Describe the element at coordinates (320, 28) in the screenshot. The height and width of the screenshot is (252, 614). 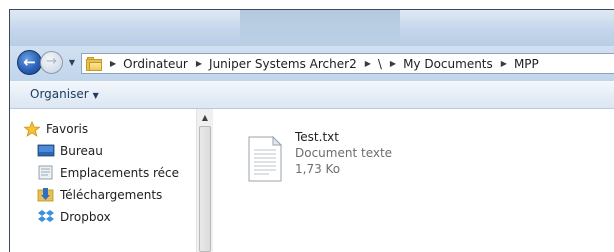
I see `title-bar-glass` at that location.